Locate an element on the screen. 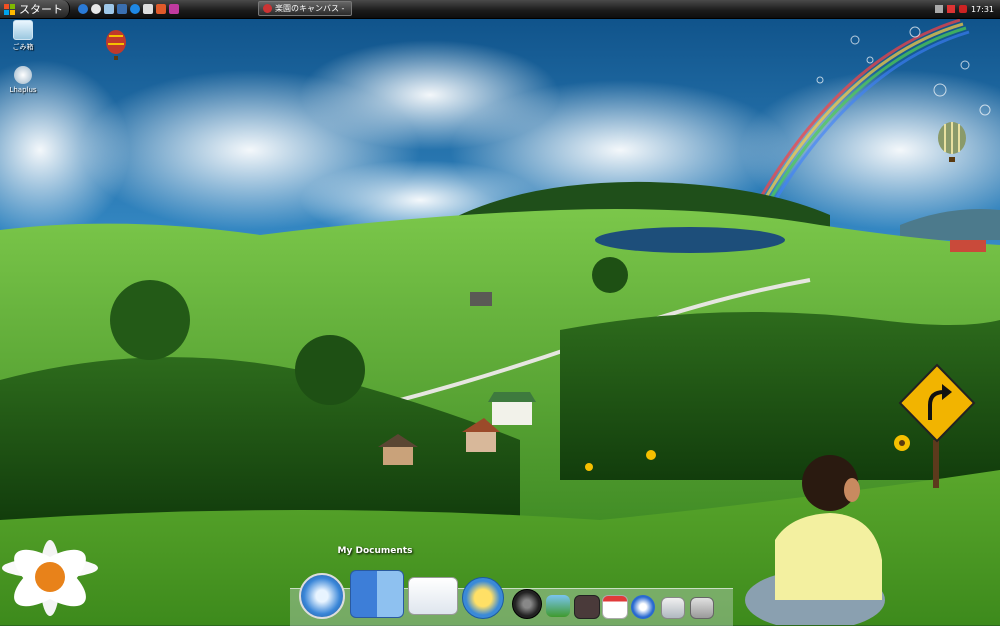  desktop-icon-lhaplus: Lhaplus is located at coordinates (23, 80).